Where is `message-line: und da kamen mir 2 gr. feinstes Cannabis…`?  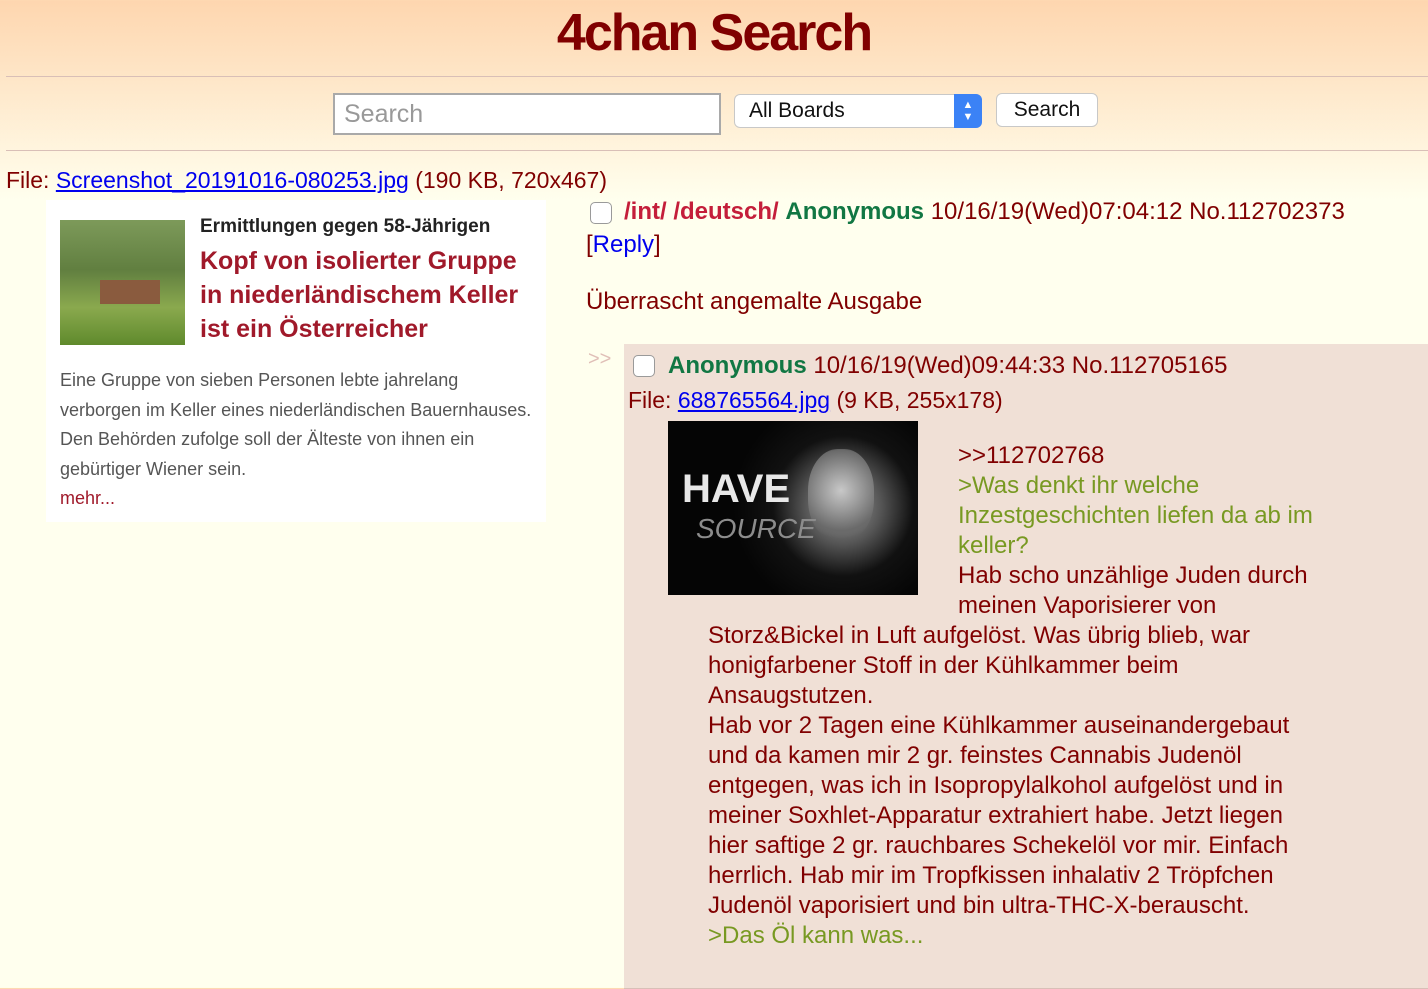
message-line: und da kamen mir 2 gr. feinstes Cannabis… is located at coordinates (975, 755).